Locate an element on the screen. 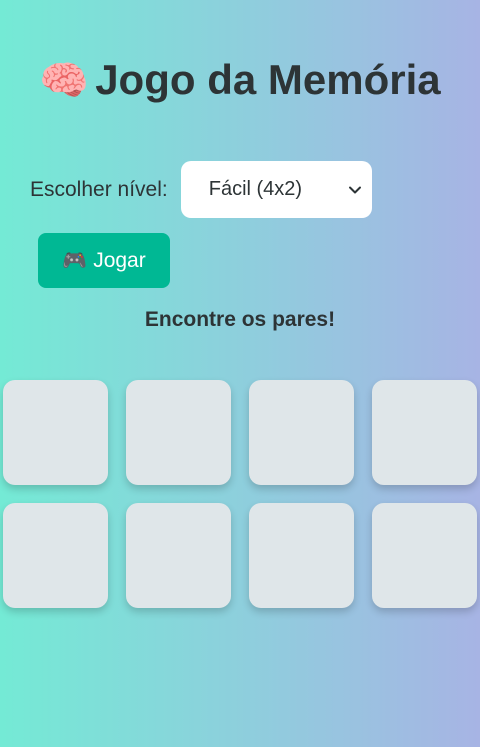  level-select: Fácil (4x2) is located at coordinates (276, 189).